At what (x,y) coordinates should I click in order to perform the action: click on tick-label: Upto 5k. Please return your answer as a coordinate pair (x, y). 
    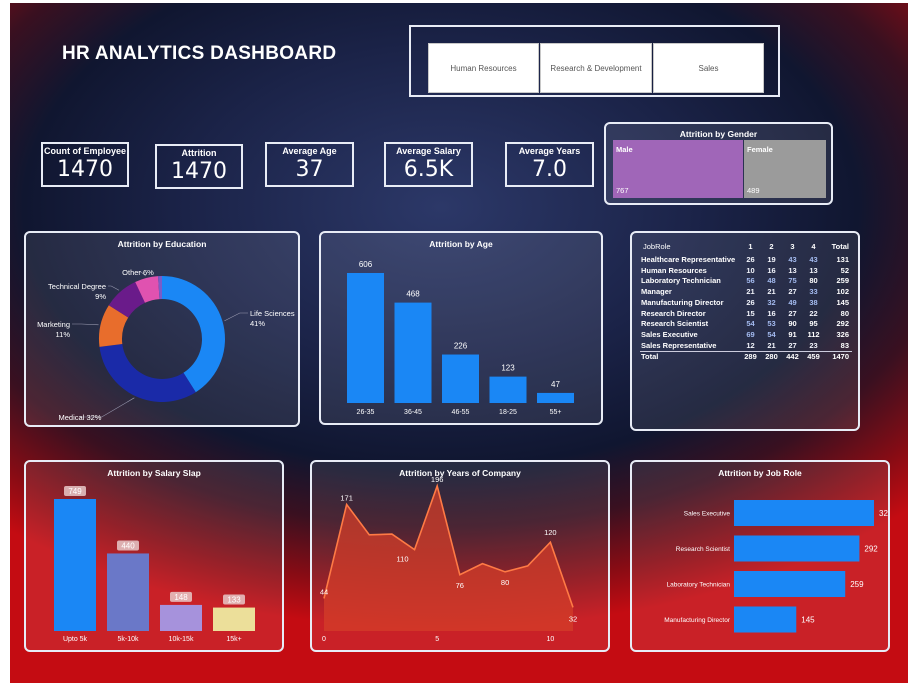
    Looking at the image, I should click on (75, 639).